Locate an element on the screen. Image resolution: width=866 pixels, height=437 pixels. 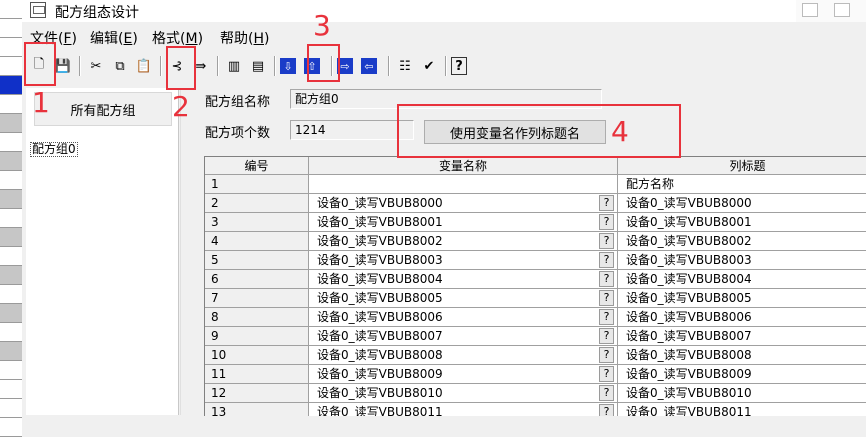
move-left-icon: ⇦ is located at coordinates (369, 66).